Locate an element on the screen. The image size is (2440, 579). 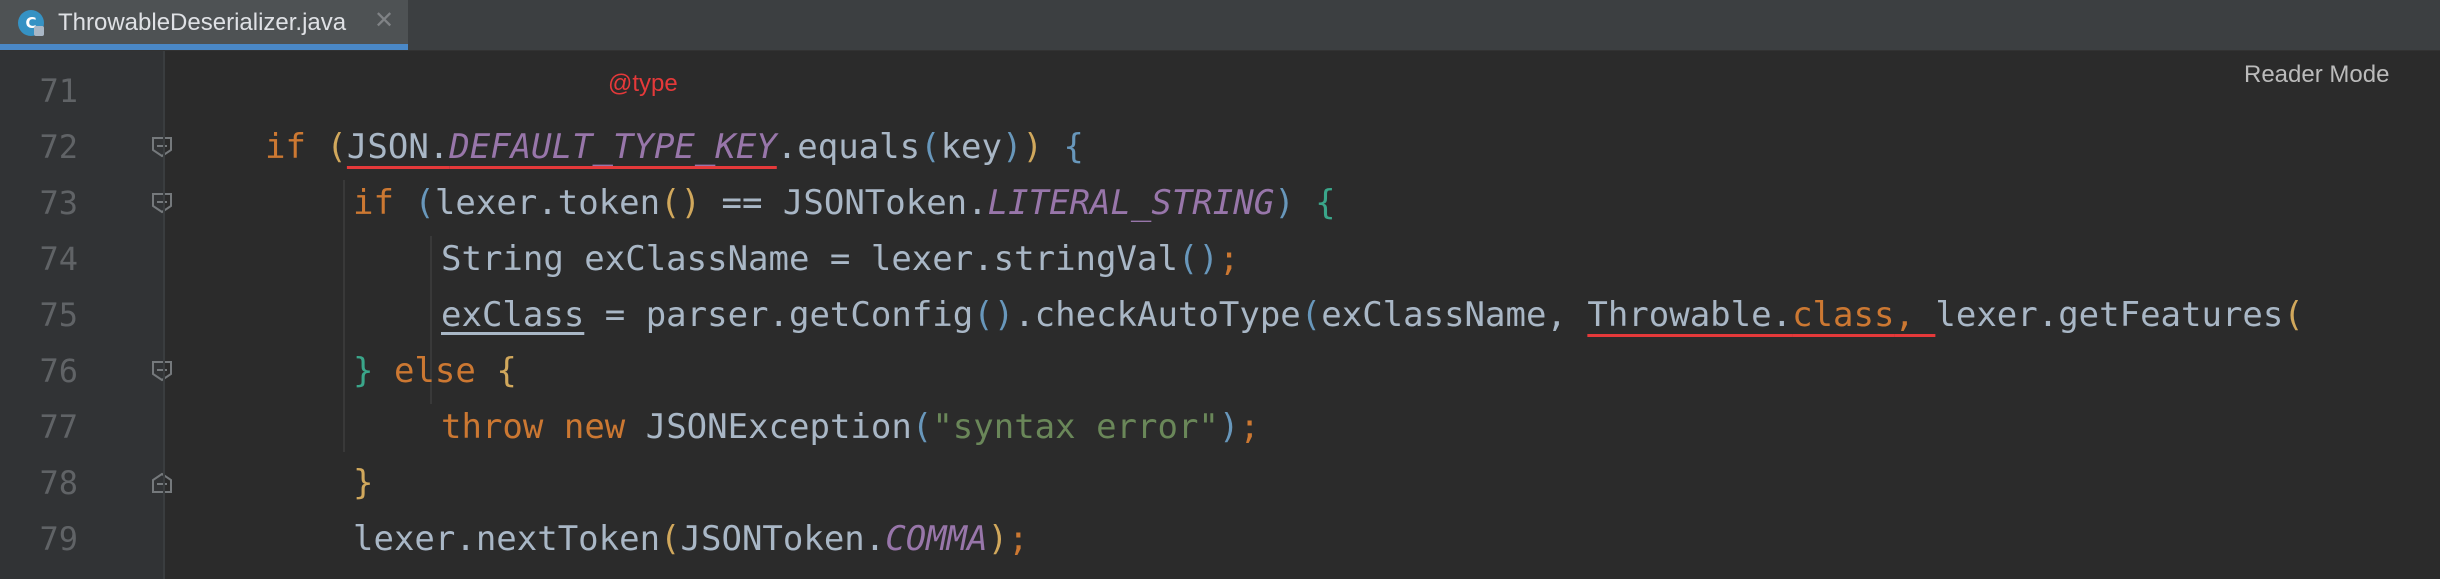
code-line-77: throw new JSONException("syntax error"); is located at coordinates (850, 427).